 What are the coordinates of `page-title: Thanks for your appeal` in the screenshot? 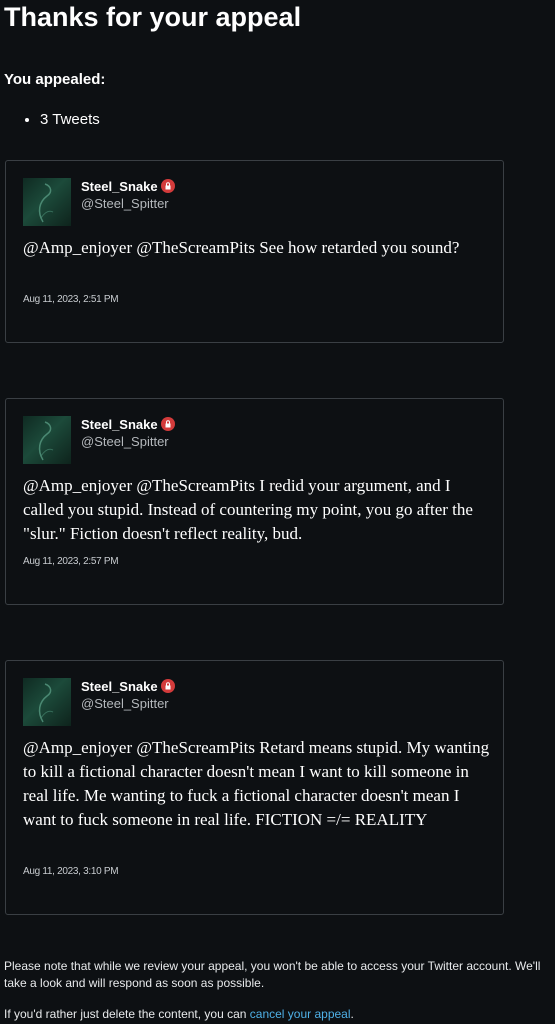 It's located at (153, 17).